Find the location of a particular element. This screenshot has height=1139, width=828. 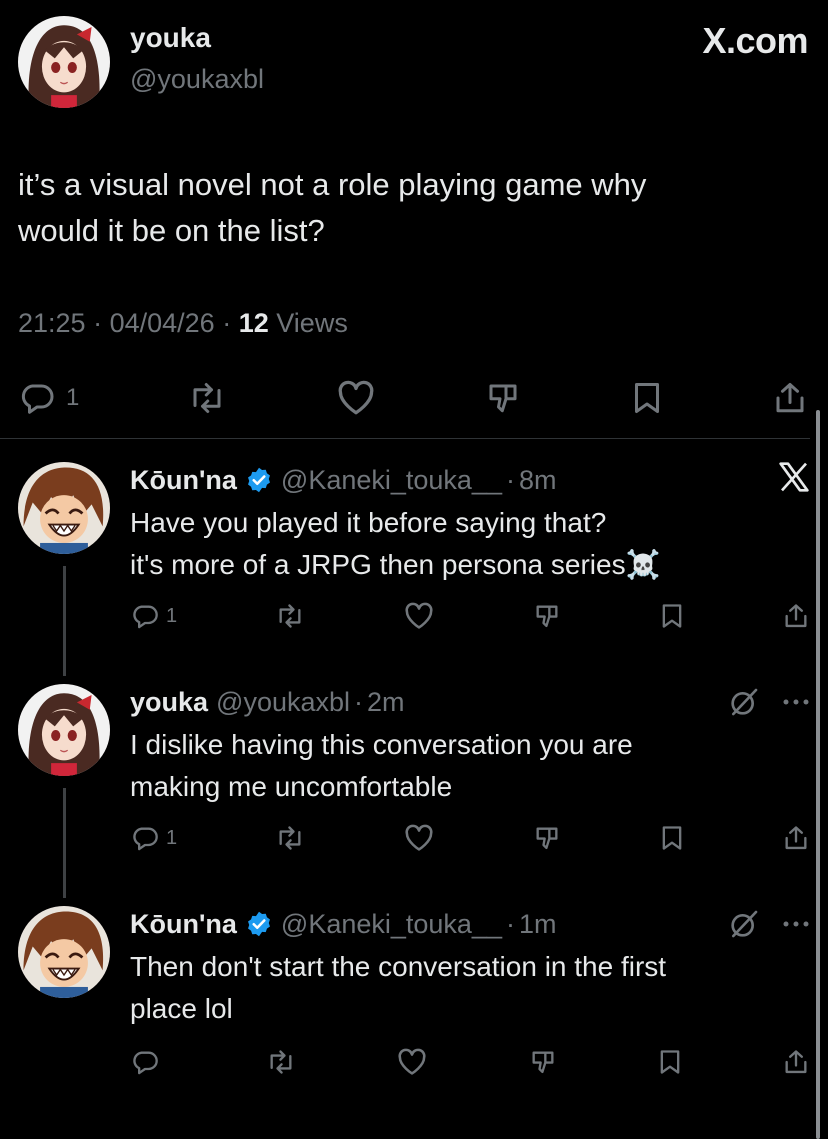

reply-button is located at coordinates (148, 1062).